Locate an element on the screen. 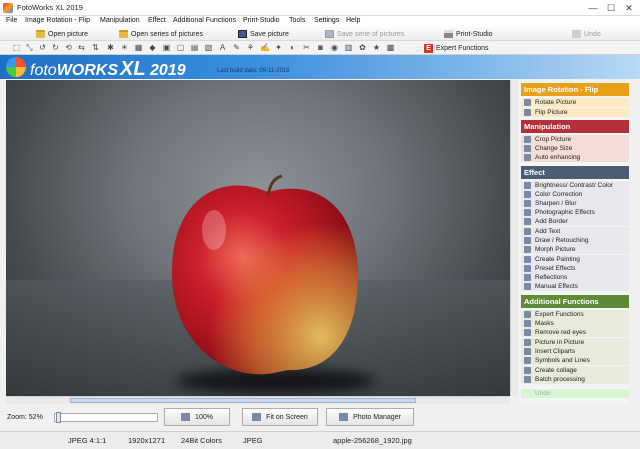 The height and width of the screenshot is (449, 640). picture-in-picture-icon: ▥ is located at coordinates (348, 47).